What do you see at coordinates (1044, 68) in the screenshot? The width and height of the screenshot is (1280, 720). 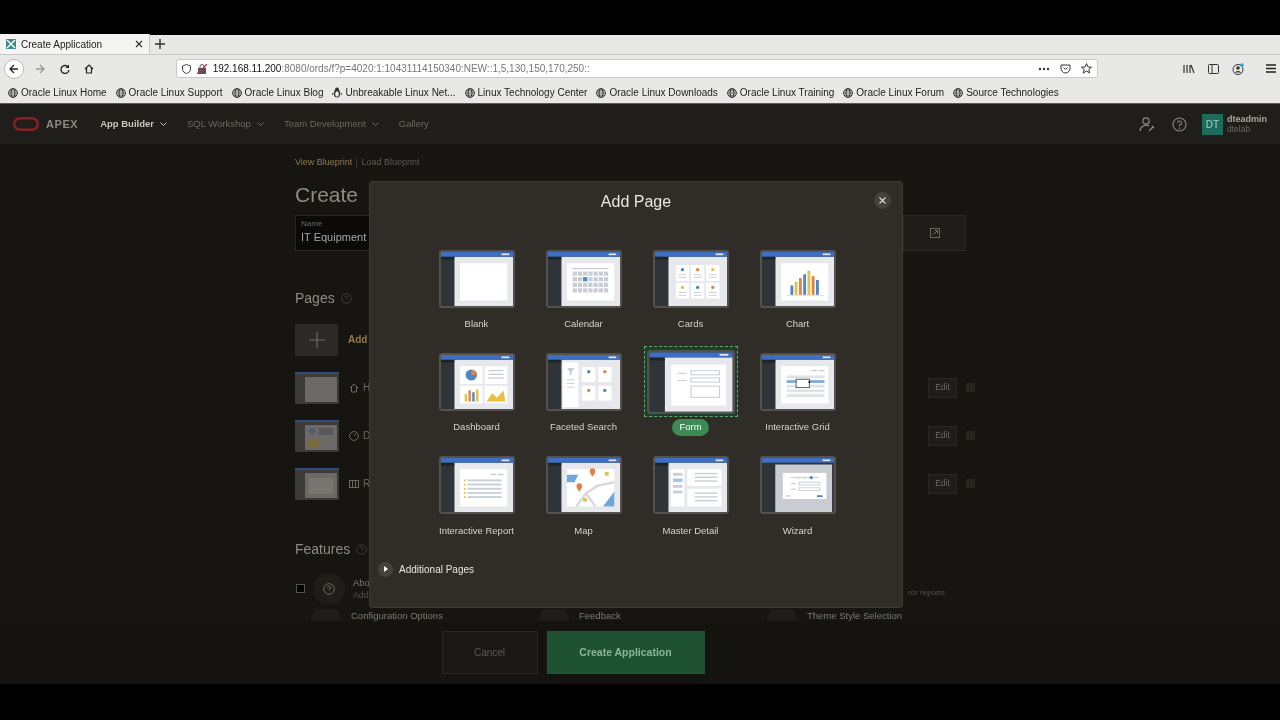 I see `more-icon` at bounding box center [1044, 68].